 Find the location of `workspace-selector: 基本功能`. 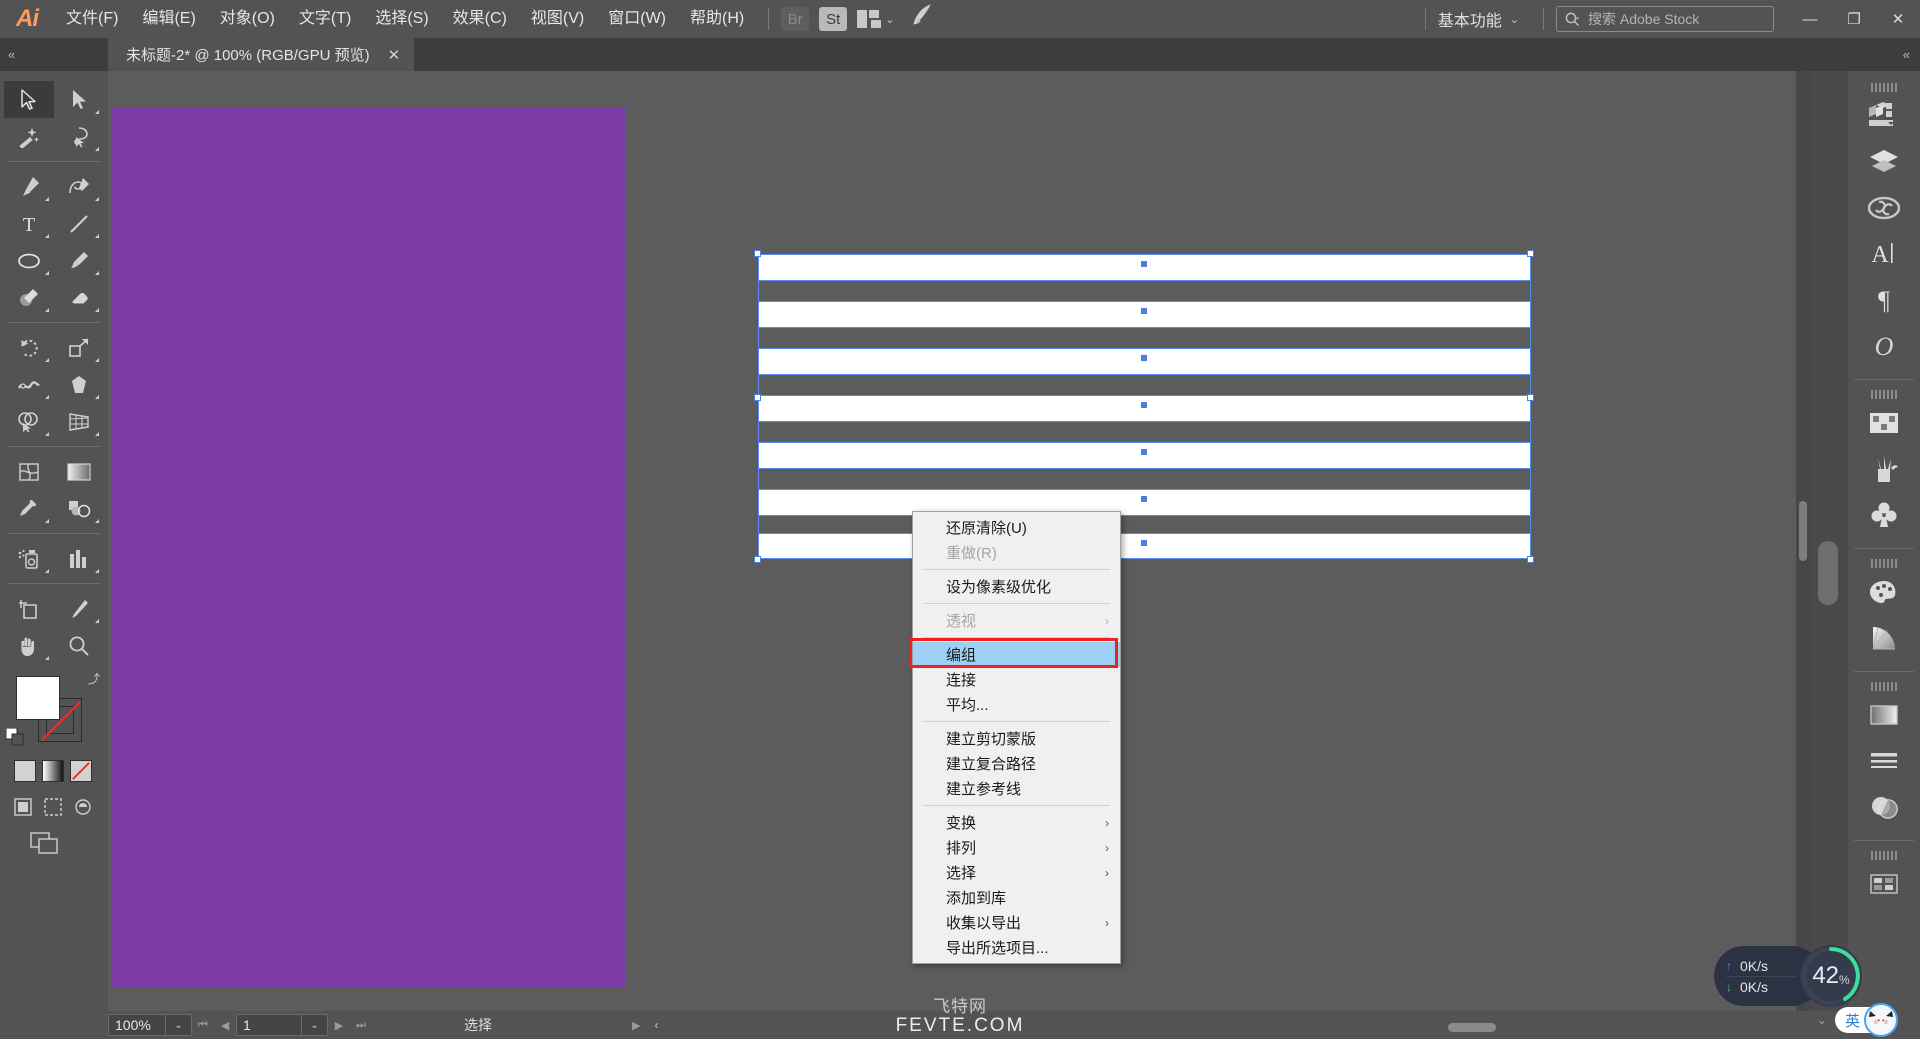

workspace-selector: 基本功能 is located at coordinates (1470, 19).